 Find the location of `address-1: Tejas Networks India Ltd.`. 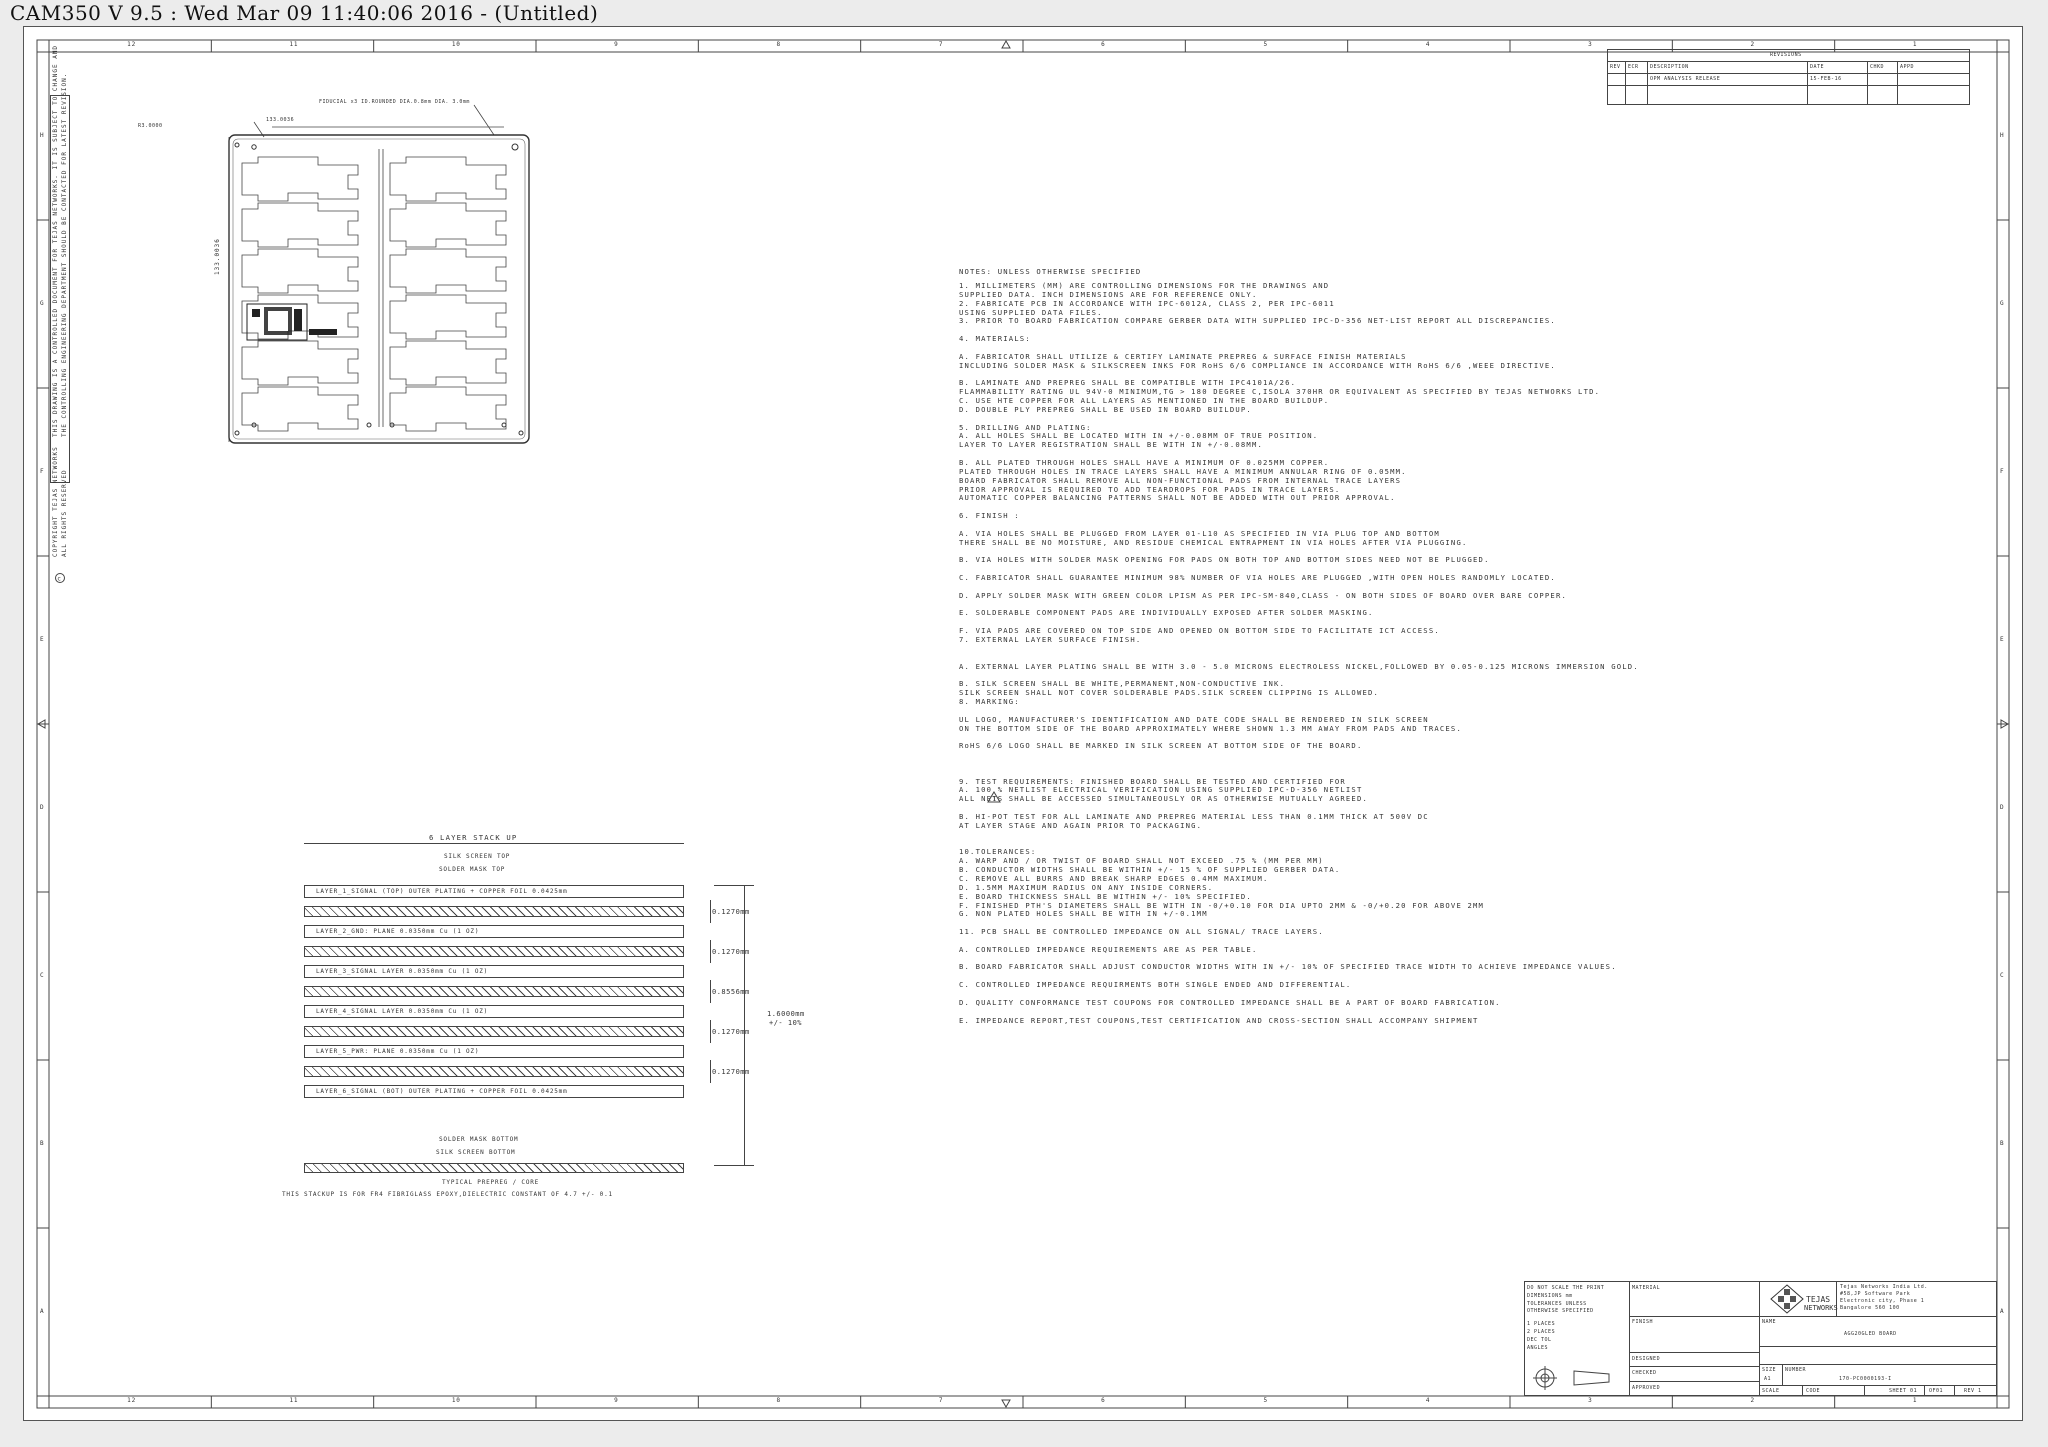

address-1: Tejas Networks India Ltd. is located at coordinates (1884, 1287).